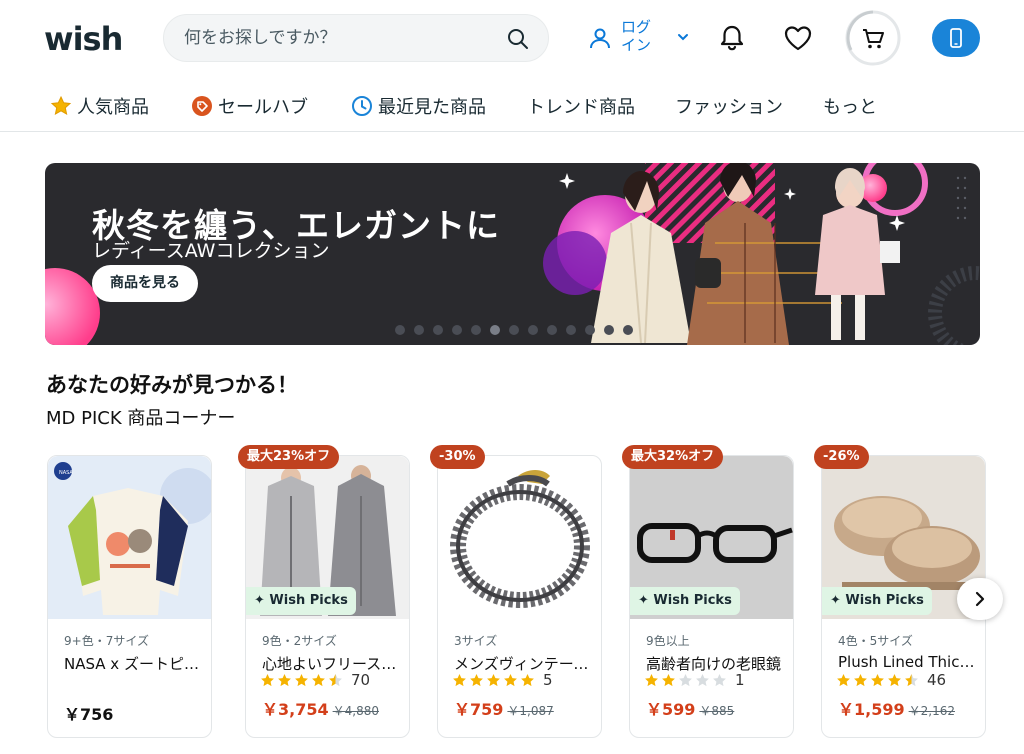 The width and height of the screenshot is (1024, 754). Describe the element at coordinates (83, 39) in the screenshot. I see `wish-logo: wish` at that location.